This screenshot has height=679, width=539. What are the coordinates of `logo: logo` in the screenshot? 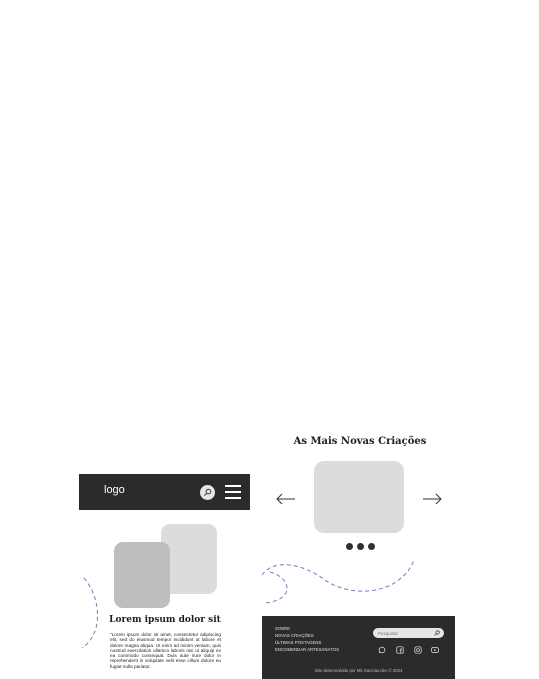 It's located at (114, 490).